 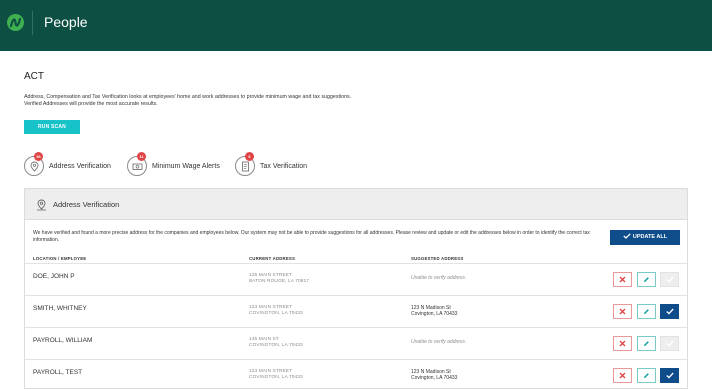 What do you see at coordinates (60, 258) in the screenshot?
I see `column-header-location: LOCATION / EMPLOYEE` at bounding box center [60, 258].